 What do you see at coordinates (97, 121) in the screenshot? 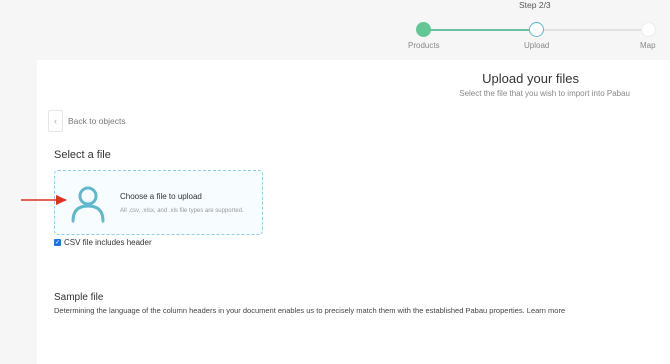
I see `back-to-objects-link: Back to objects` at bounding box center [97, 121].